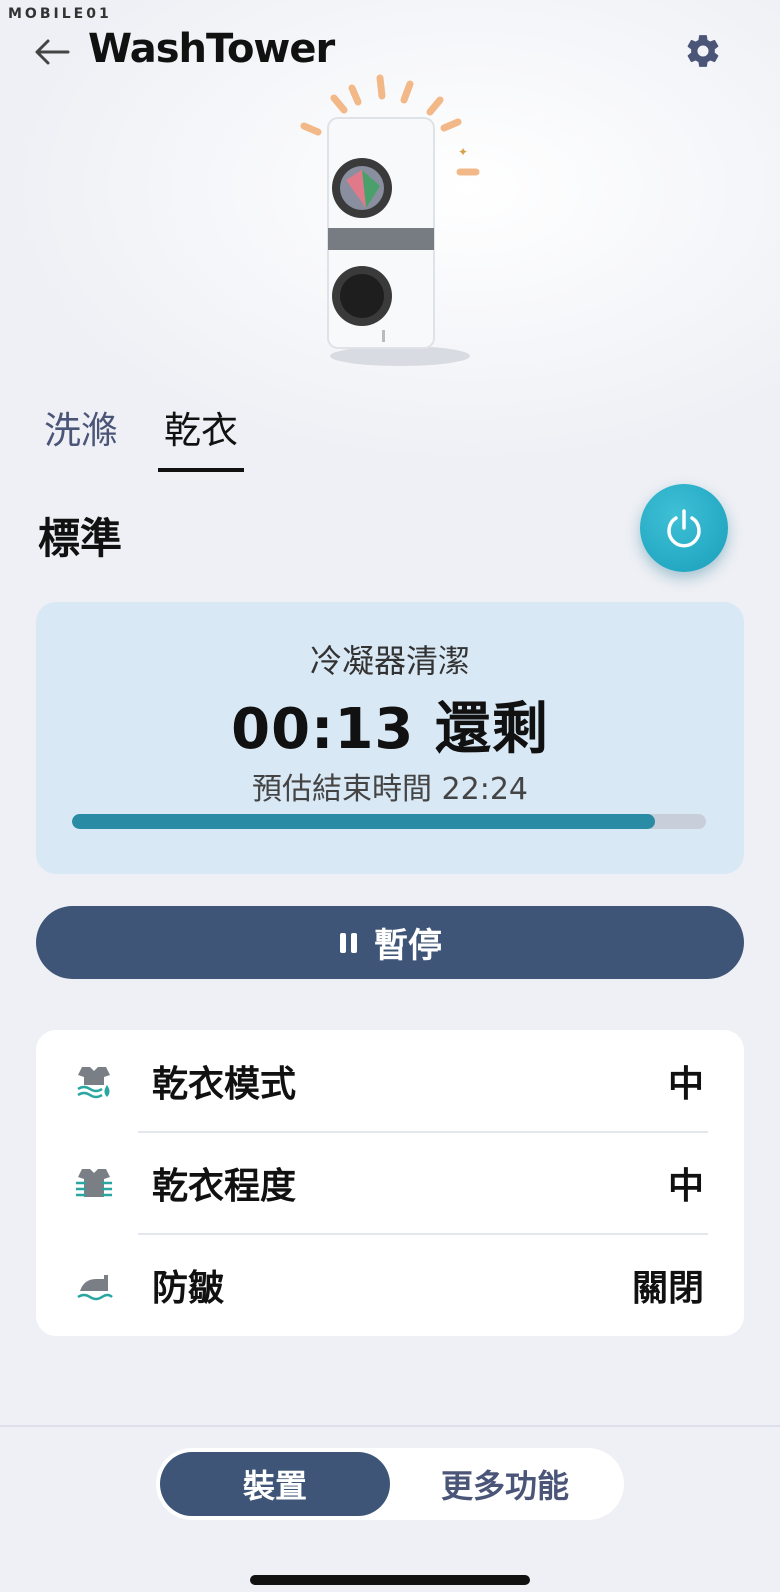  What do you see at coordinates (95, 1288) in the screenshot?
I see `iron-icon` at bounding box center [95, 1288].